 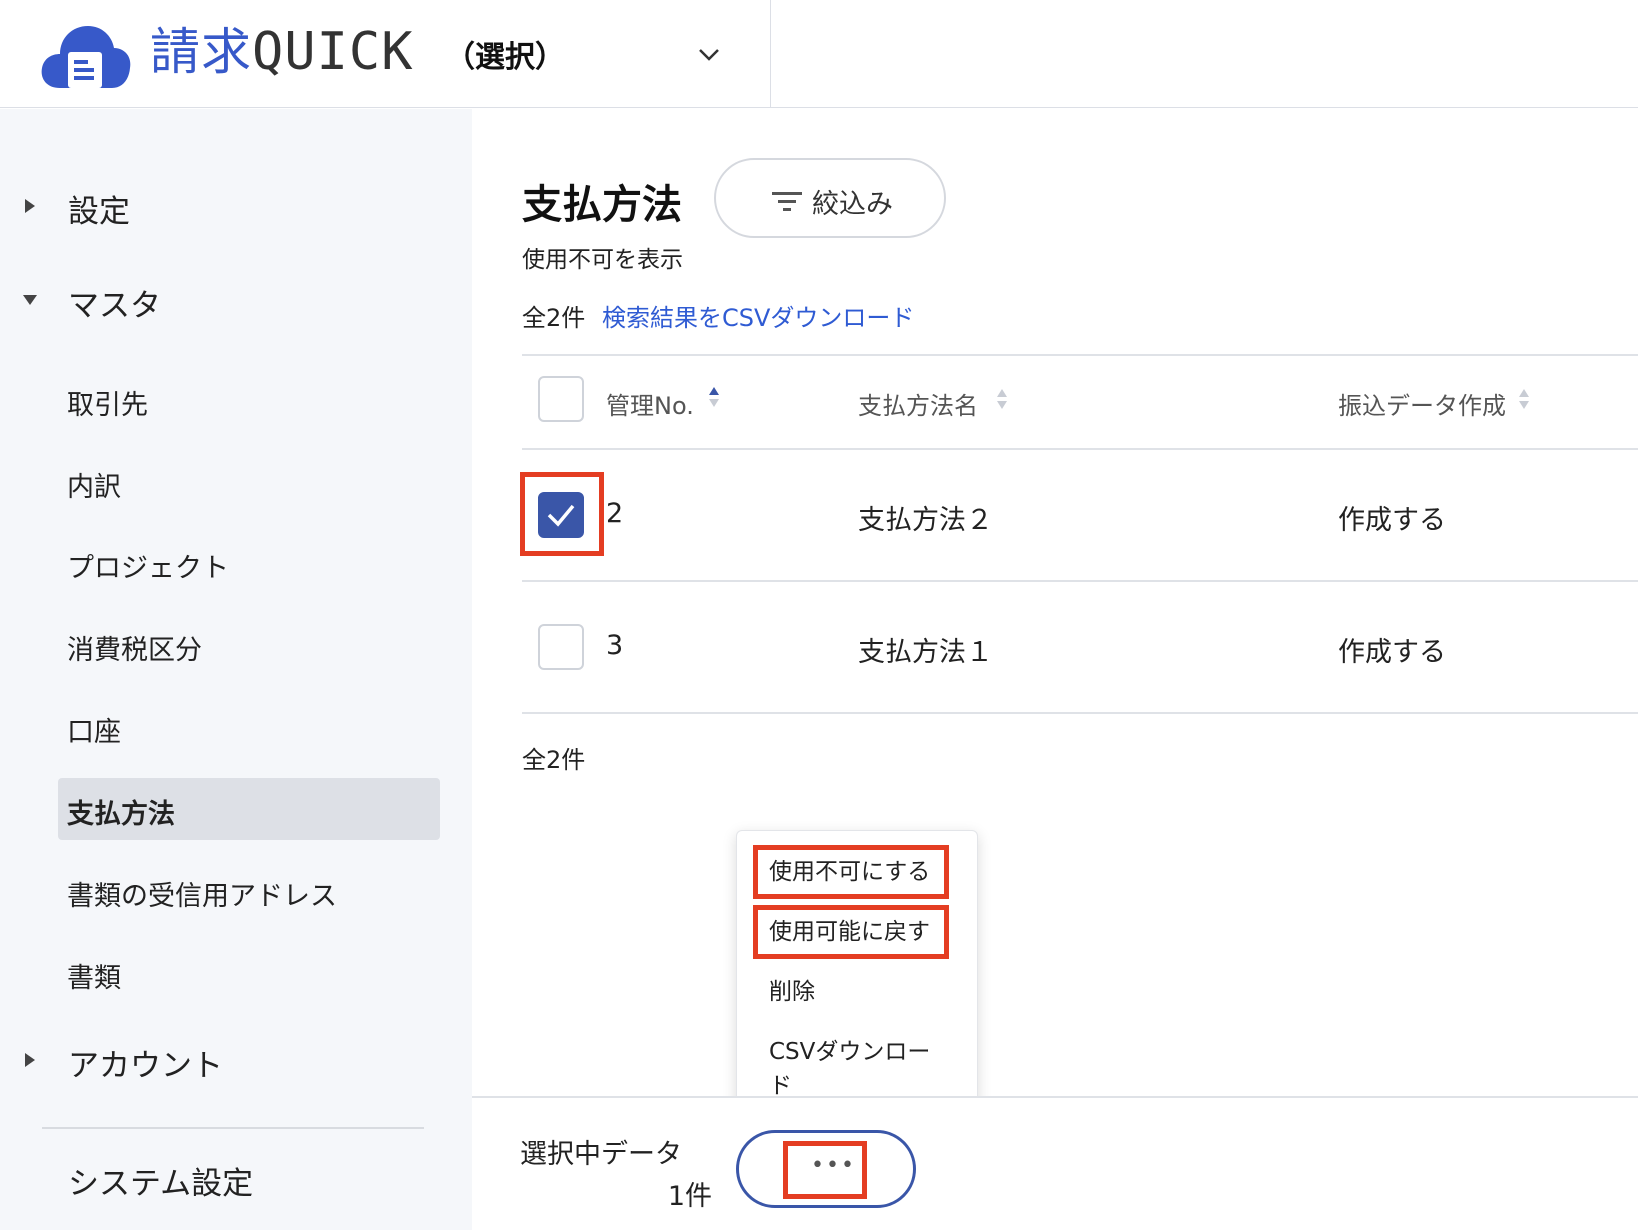 What do you see at coordinates (202, 896) in the screenshot?
I see `sidebar-item-label: 書類の受信用アドレス` at bounding box center [202, 896].